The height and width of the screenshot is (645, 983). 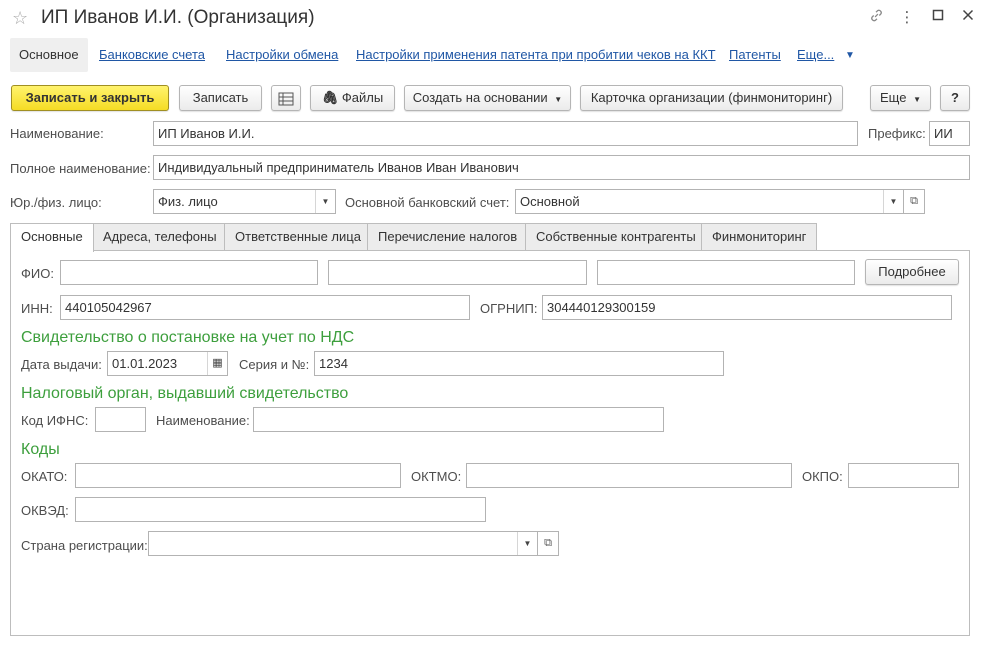 I want to click on save-button: Записать, so click(x=220, y=98).